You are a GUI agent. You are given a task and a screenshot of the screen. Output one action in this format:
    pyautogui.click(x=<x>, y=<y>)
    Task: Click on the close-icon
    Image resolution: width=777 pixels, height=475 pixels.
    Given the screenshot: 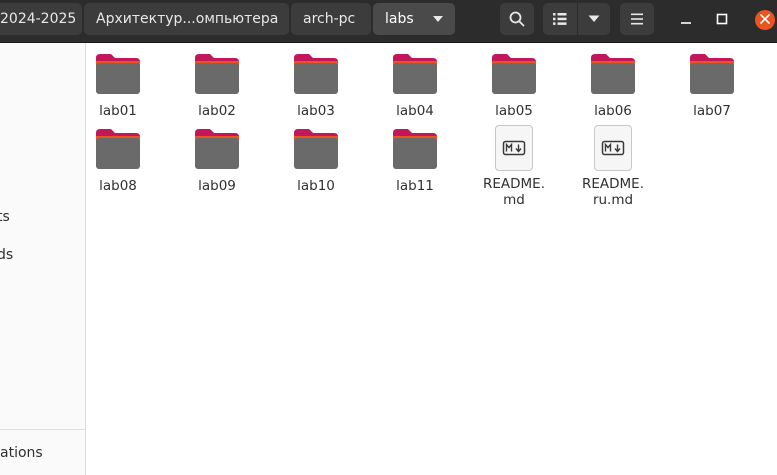 What is the action you would take?
    pyautogui.click(x=765, y=19)
    